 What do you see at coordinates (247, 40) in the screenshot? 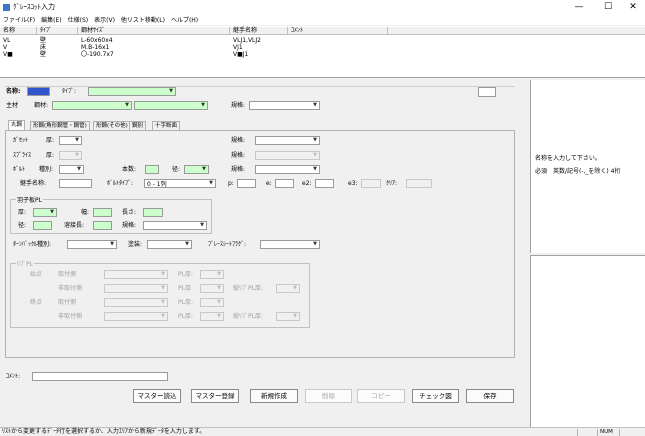
I see `row1-joint: VLJ1,VLJ2` at bounding box center [247, 40].